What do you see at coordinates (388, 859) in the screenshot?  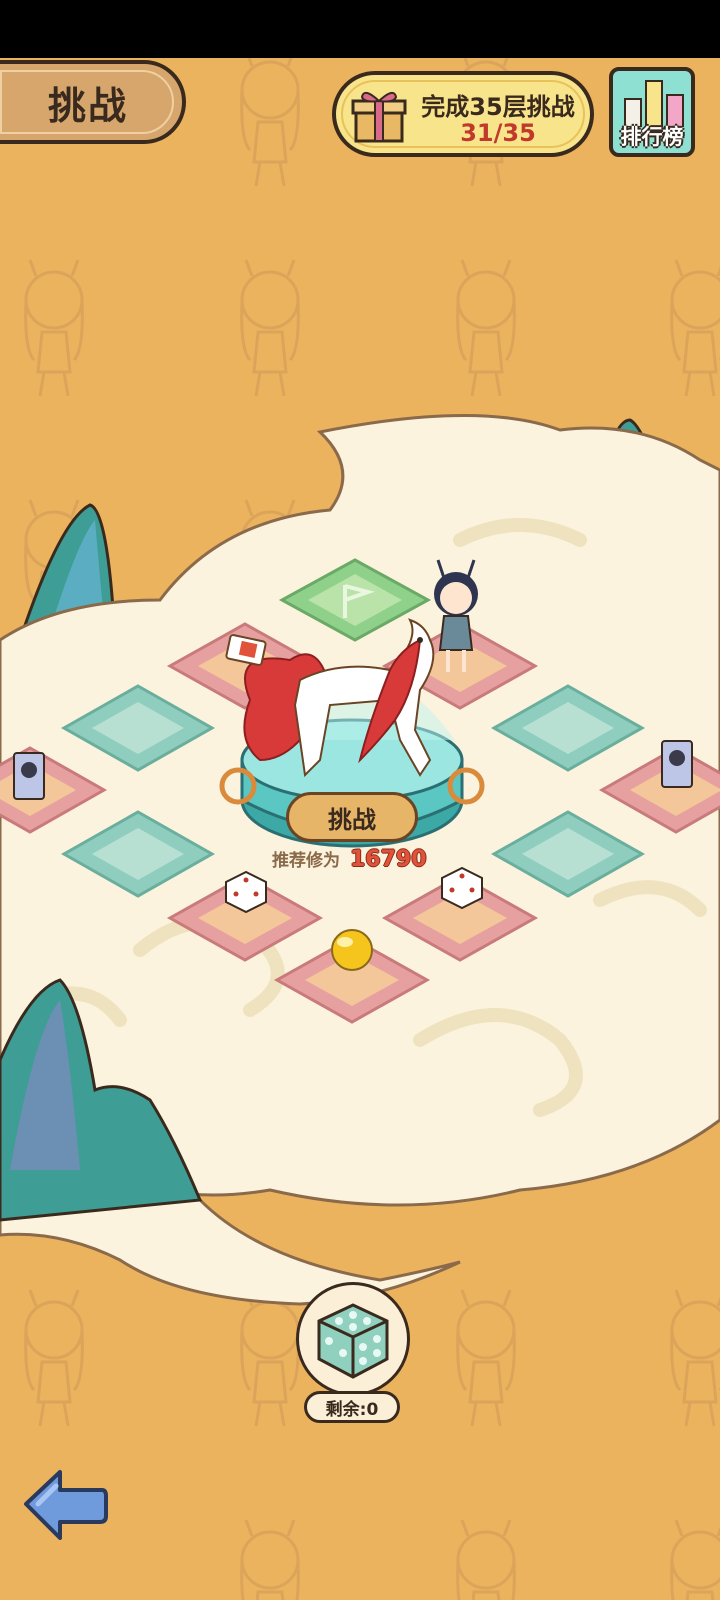 I see `recommended-power-value: 16790` at bounding box center [388, 859].